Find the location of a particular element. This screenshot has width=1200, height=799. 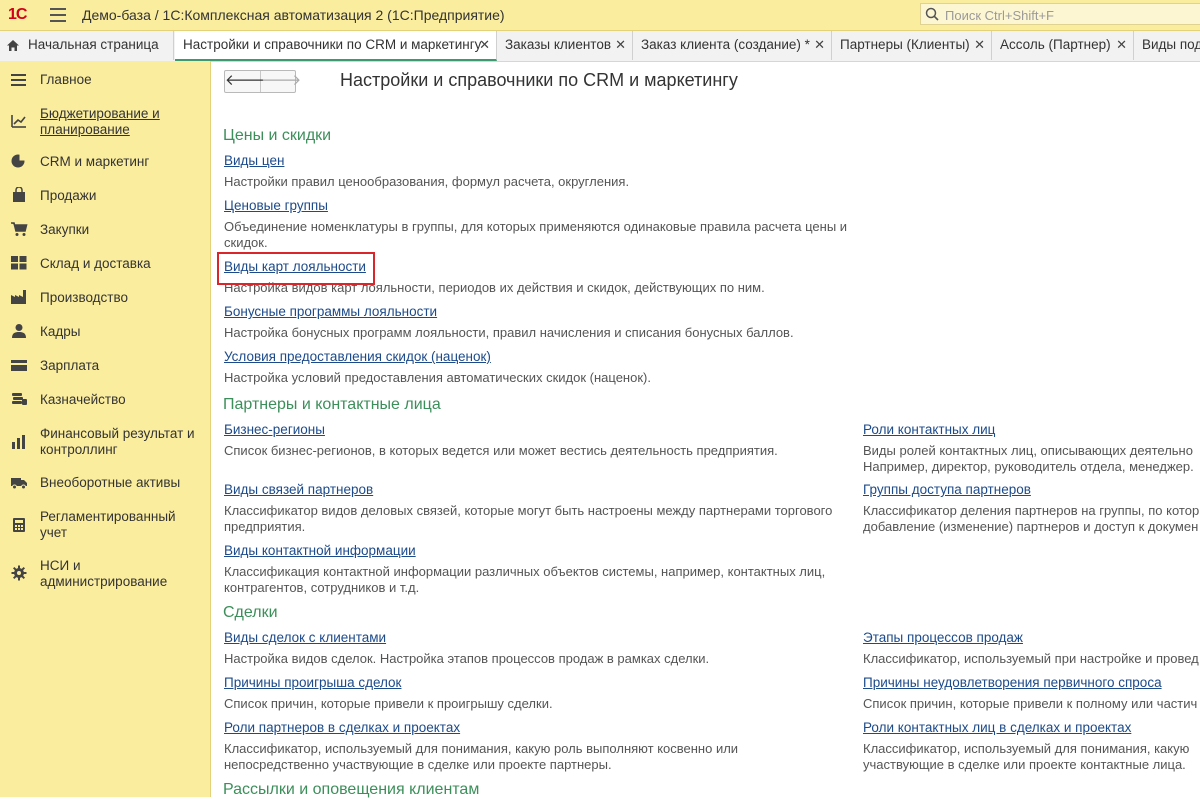

tab-home: Начальная страница is located at coordinates (87, 45).